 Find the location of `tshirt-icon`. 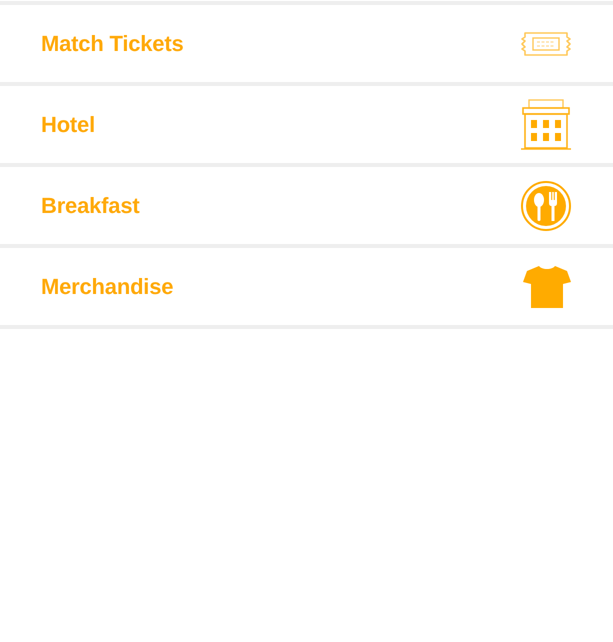

tshirt-icon is located at coordinates (547, 286).